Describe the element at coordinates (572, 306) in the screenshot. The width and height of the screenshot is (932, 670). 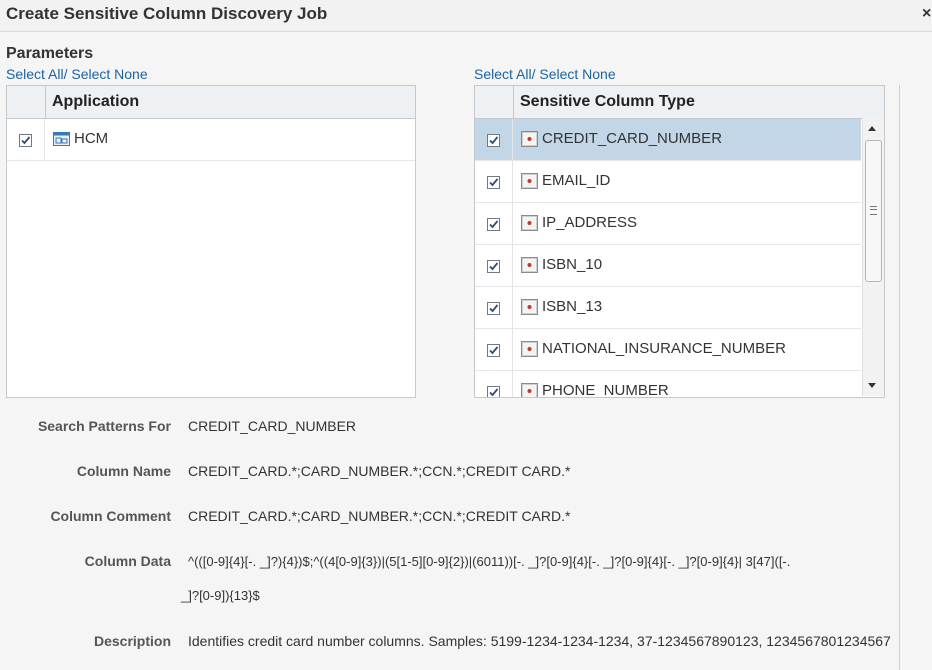
I see `sensitive-type-label: ISBN_13` at that location.